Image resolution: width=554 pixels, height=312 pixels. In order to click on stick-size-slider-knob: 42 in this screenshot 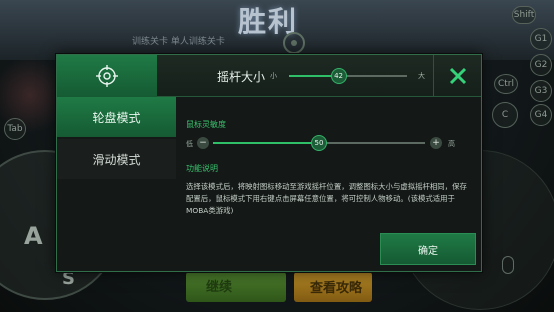, I will do `click(338, 76)`.